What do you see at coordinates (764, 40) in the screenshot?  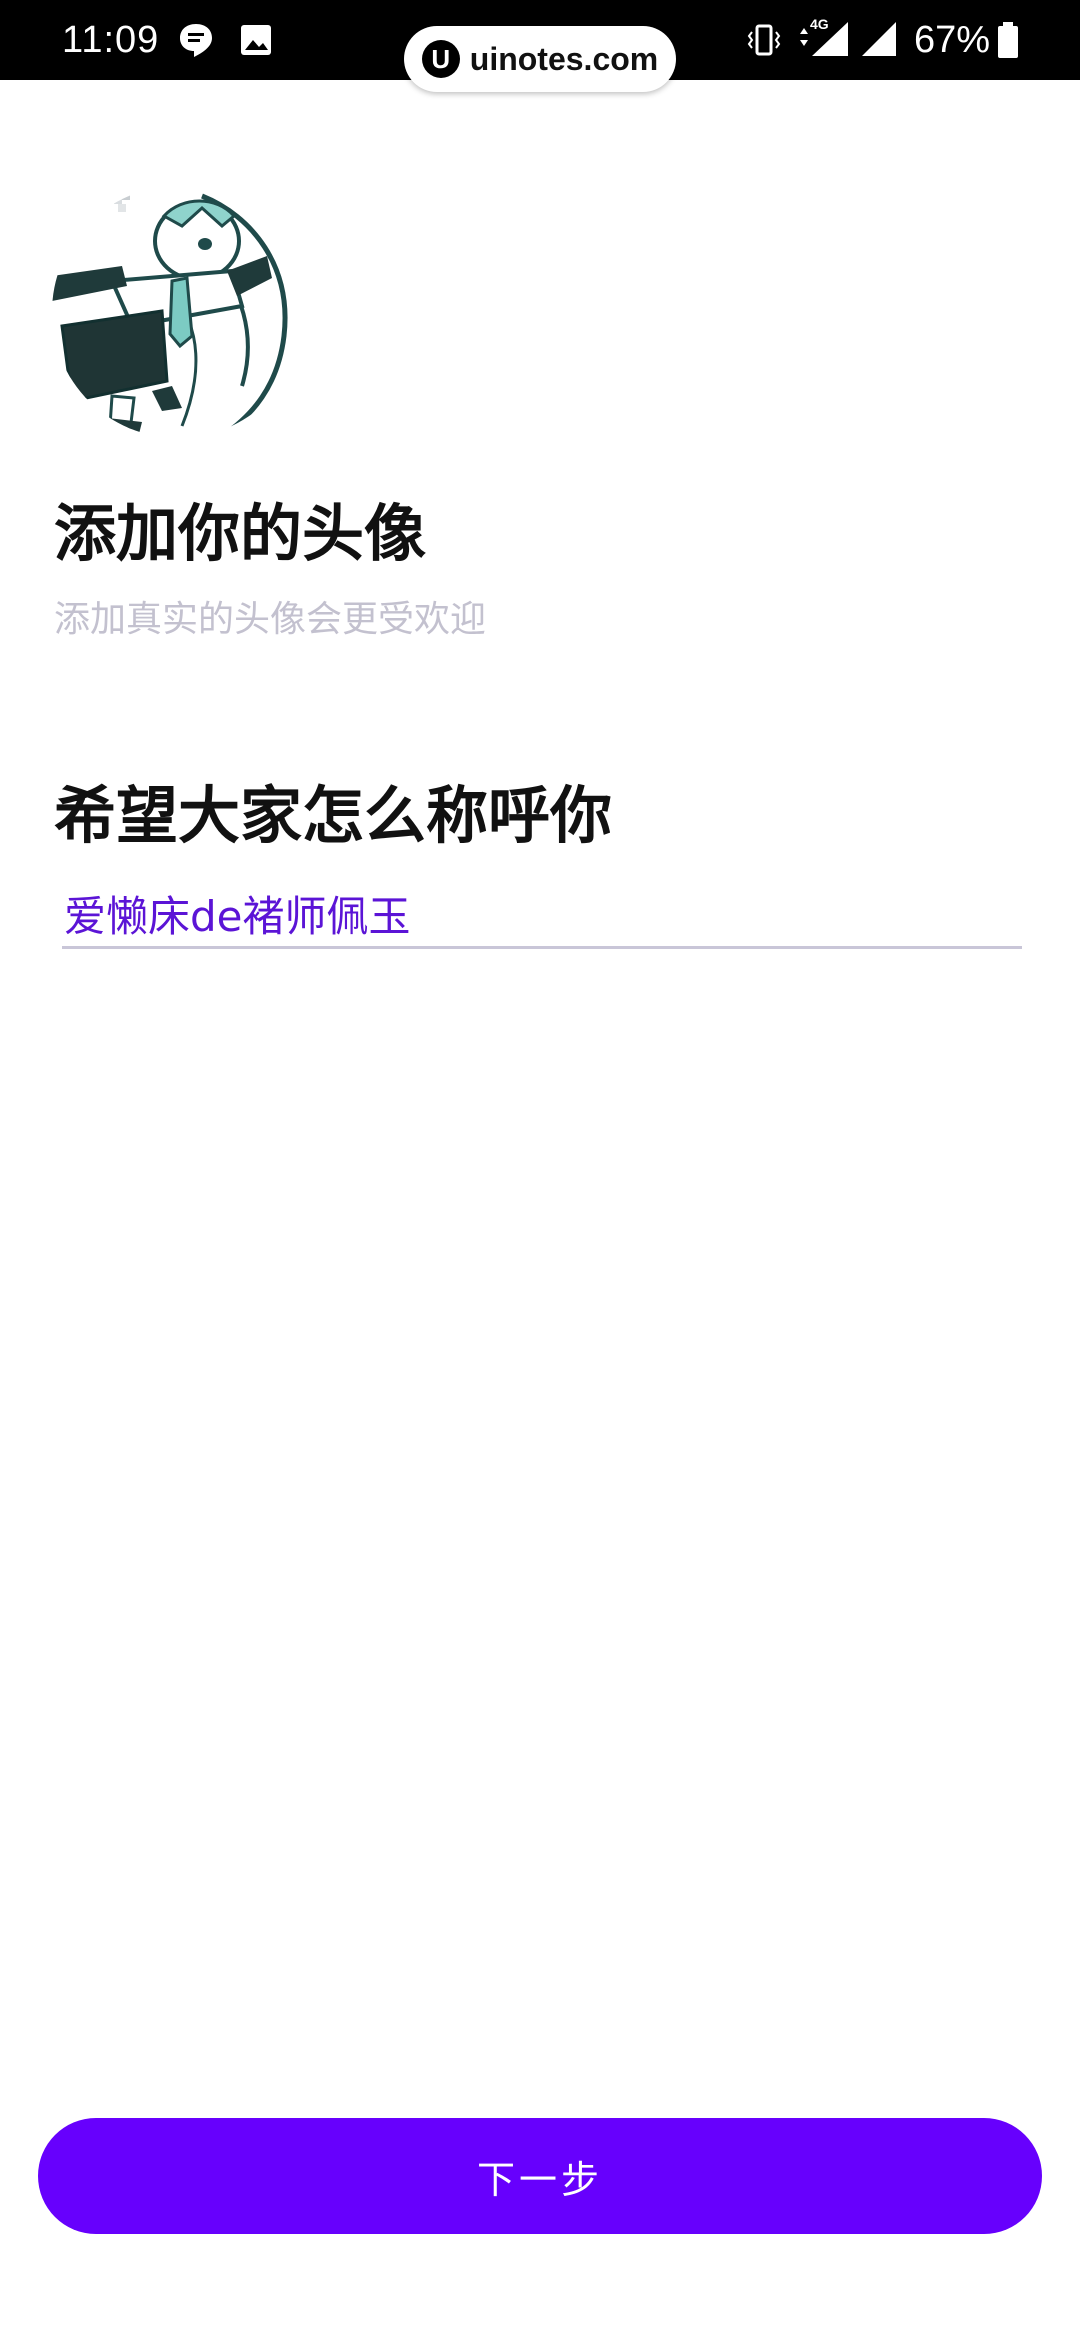 I see `vibrate-icon` at bounding box center [764, 40].